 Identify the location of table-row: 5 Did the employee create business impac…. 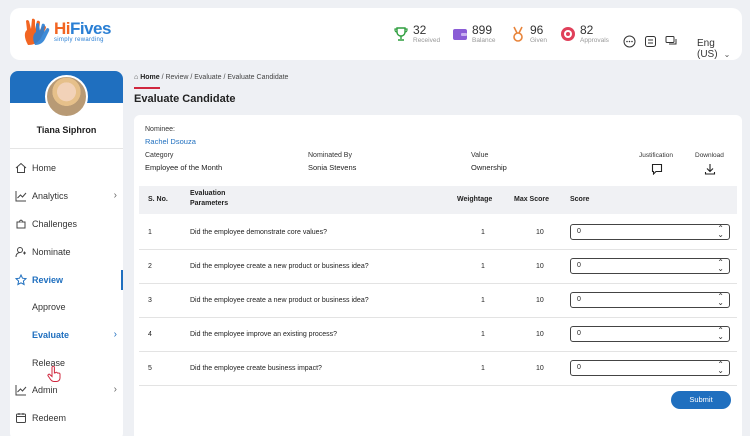
(438, 369).